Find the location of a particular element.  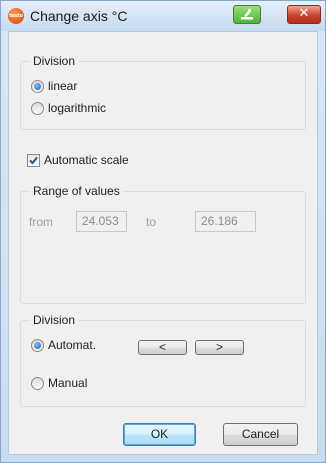

restore-button is located at coordinates (247, 14).